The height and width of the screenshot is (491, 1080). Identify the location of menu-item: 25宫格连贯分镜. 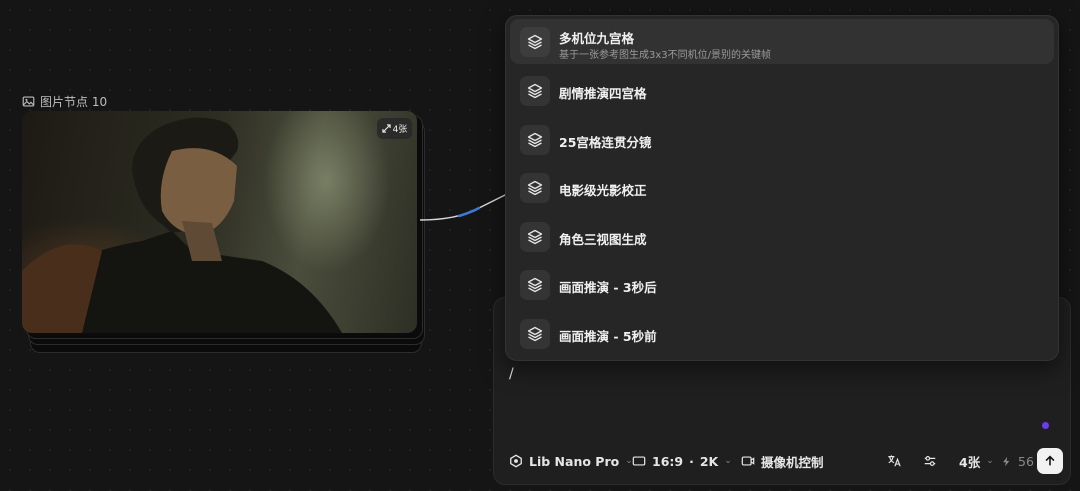
(782, 139).